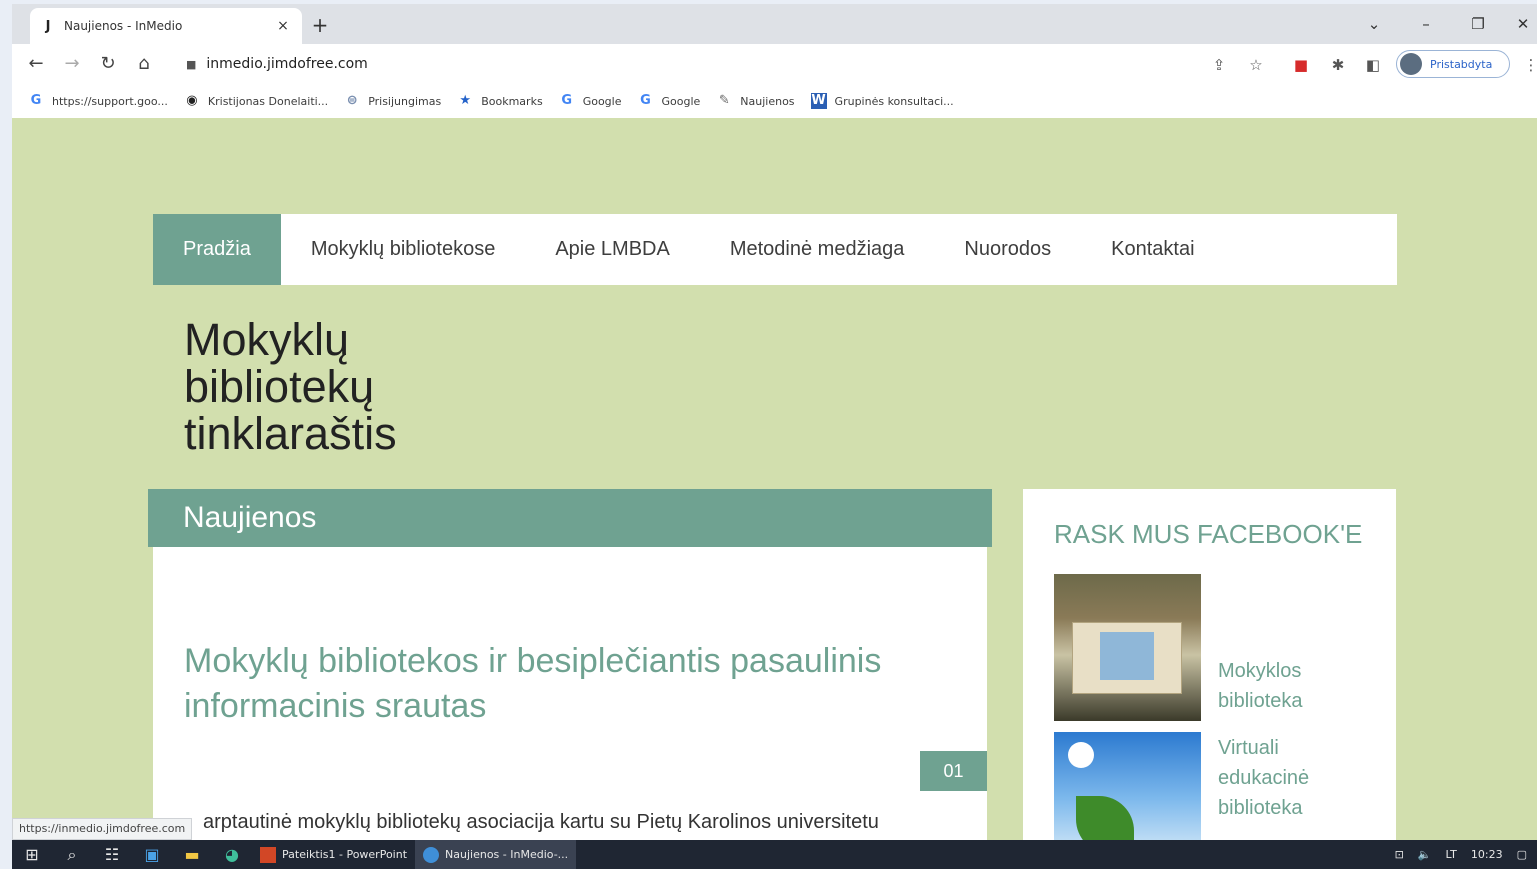  Describe the element at coordinates (192, 854) in the screenshot. I see `file-explorer-icon: ▬` at that location.